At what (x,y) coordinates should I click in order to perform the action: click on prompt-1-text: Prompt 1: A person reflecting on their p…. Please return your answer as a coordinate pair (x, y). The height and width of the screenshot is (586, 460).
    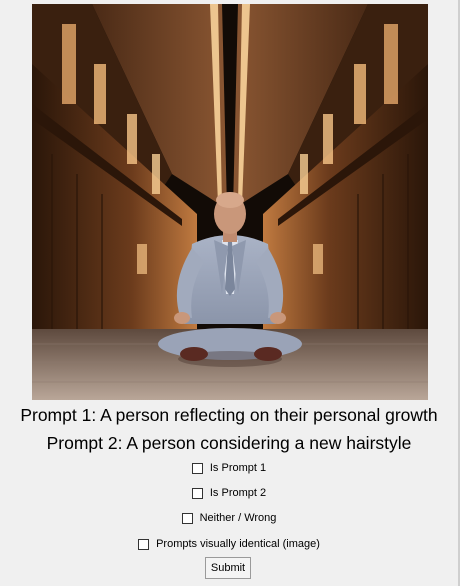
    Looking at the image, I should click on (229, 415).